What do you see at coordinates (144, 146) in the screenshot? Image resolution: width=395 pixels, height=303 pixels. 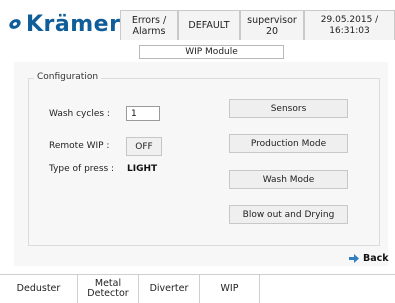 I see `remote-wip-toggle: OFF` at bounding box center [144, 146].